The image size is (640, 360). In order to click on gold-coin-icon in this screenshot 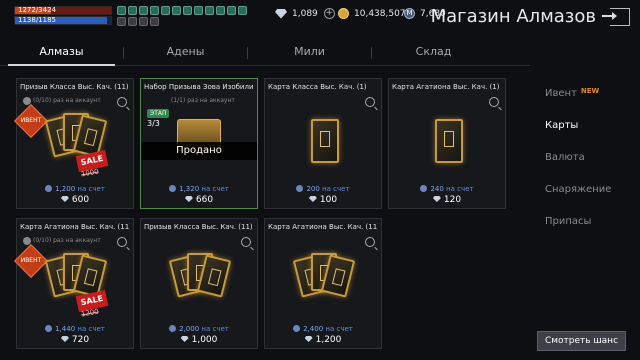, I will do `click(343, 13)`.